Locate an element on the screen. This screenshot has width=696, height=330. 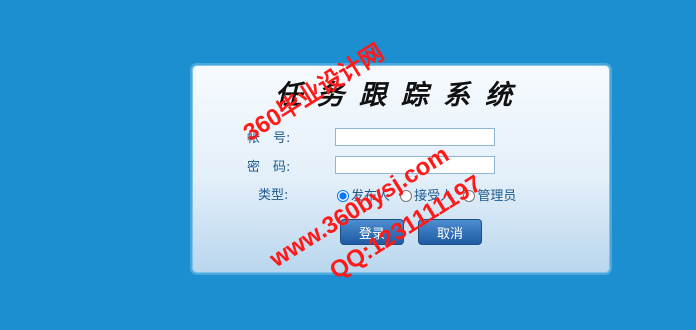
type-label: 类型: is located at coordinates (273, 195).